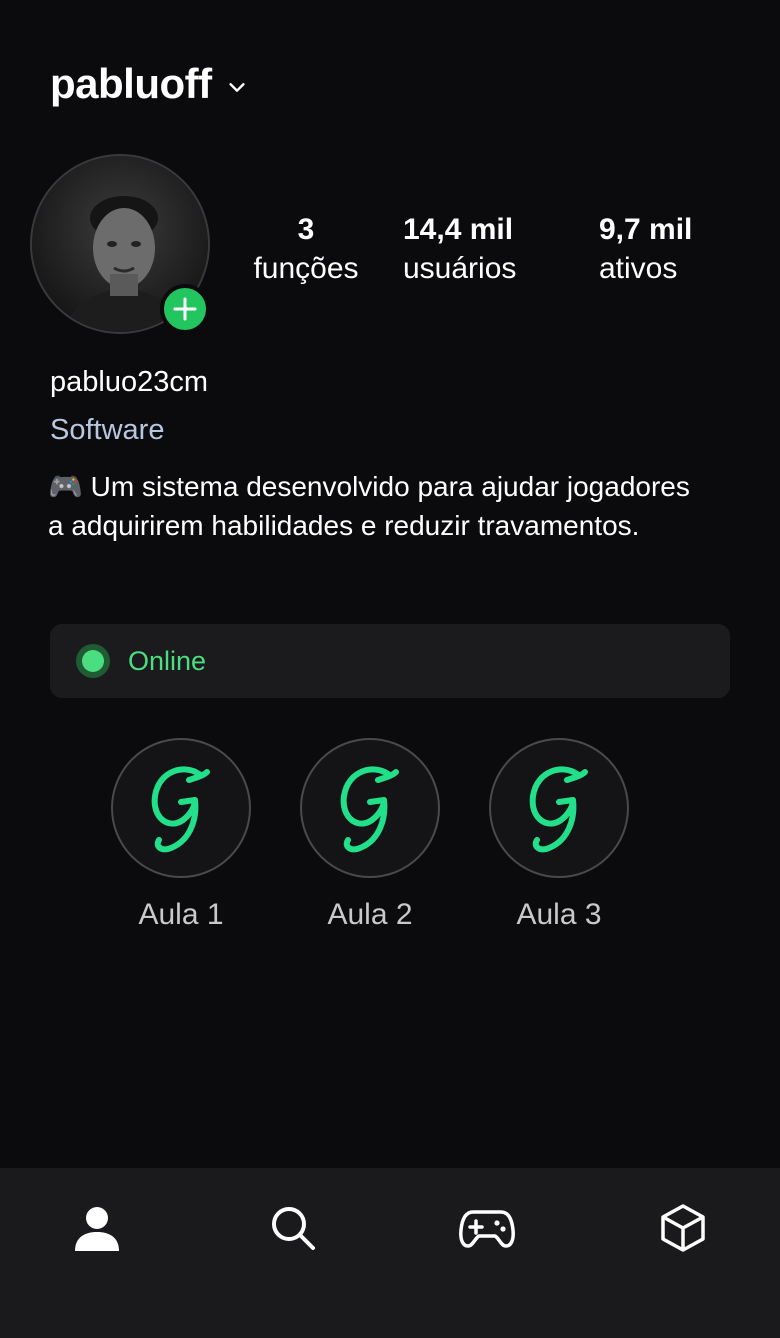  What do you see at coordinates (559, 914) in the screenshot?
I see `highlight-label: Aula 3` at bounding box center [559, 914].